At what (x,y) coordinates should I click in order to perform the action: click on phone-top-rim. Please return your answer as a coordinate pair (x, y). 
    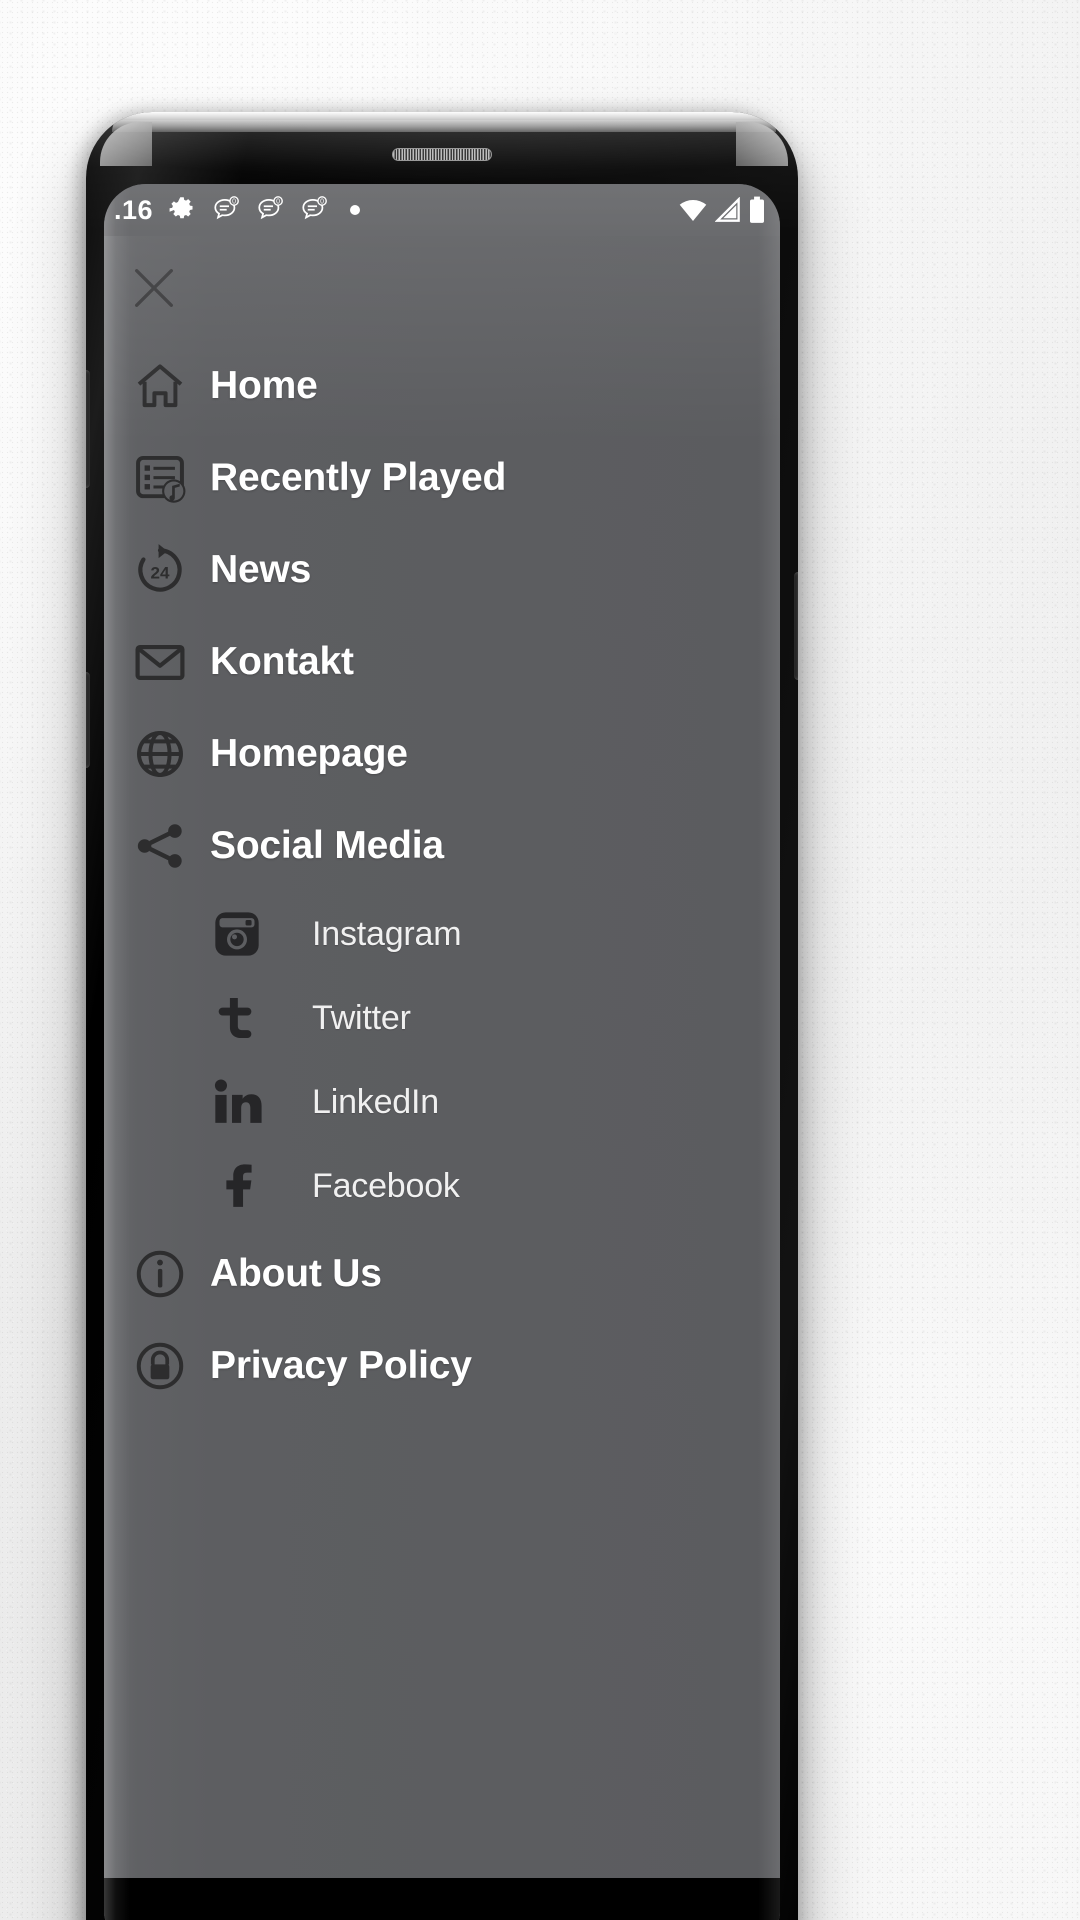
    Looking at the image, I should click on (444, 122).